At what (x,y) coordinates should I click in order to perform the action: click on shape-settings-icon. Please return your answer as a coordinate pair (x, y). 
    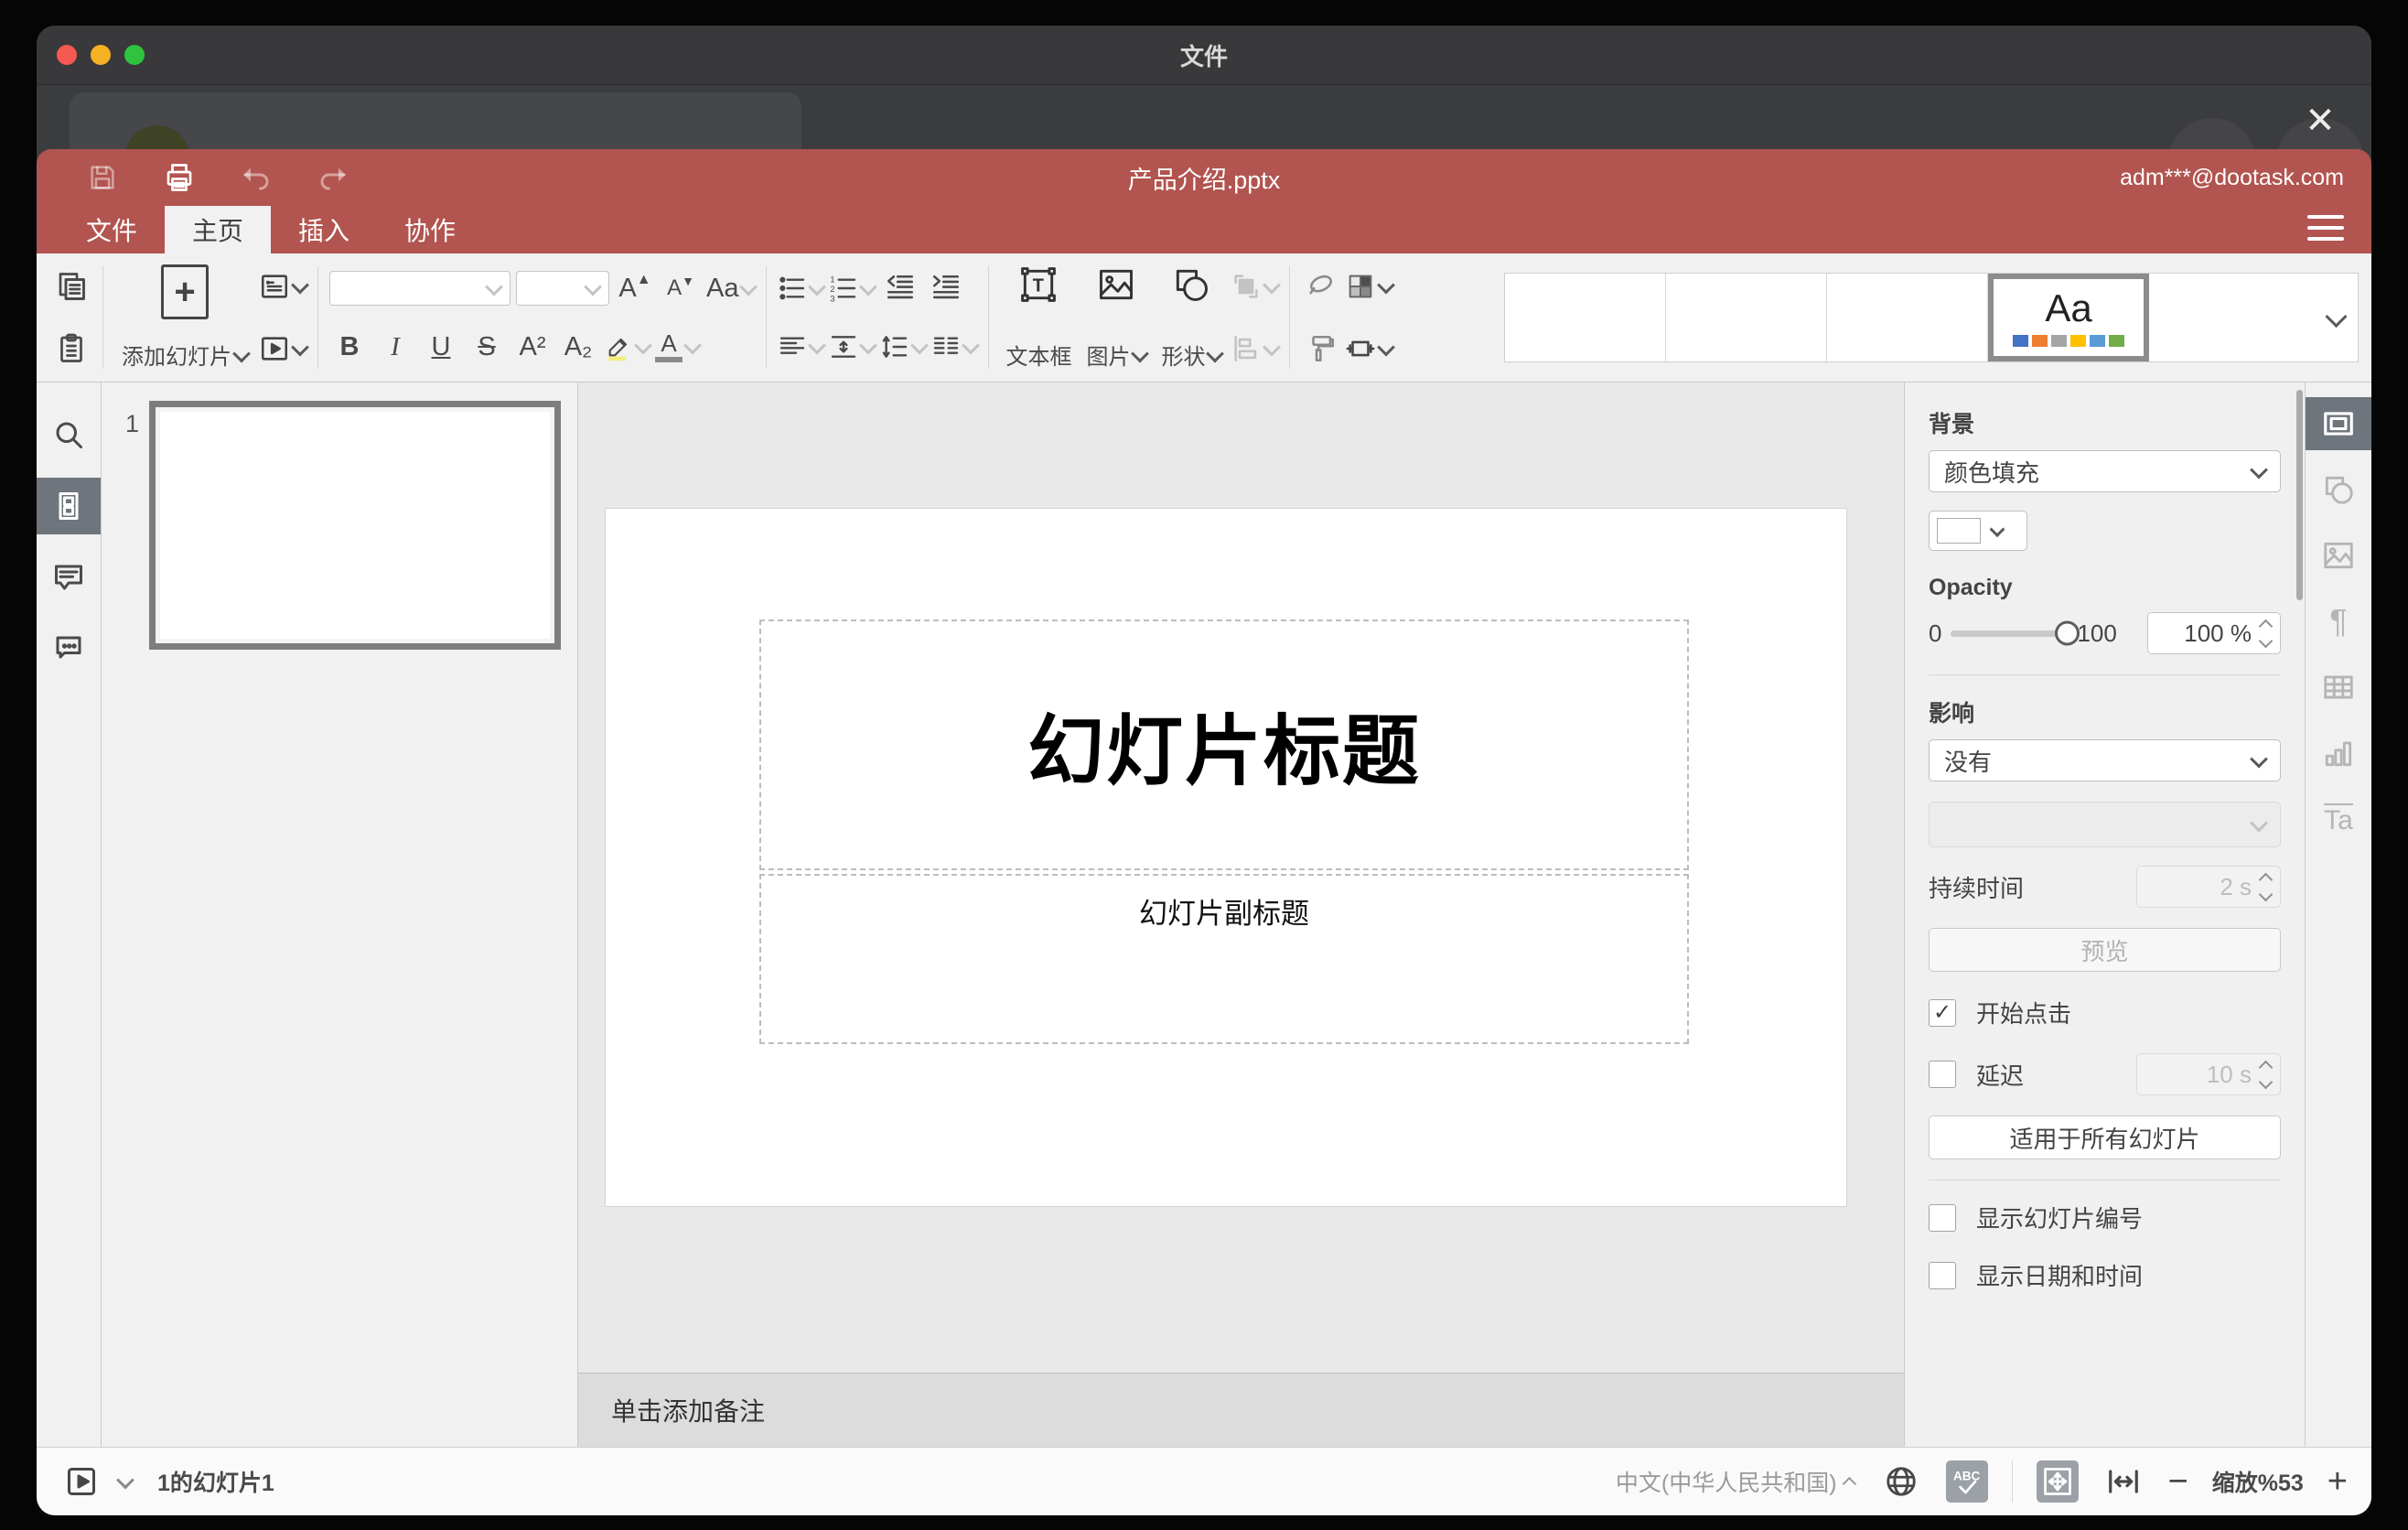
    Looking at the image, I should click on (2338, 489).